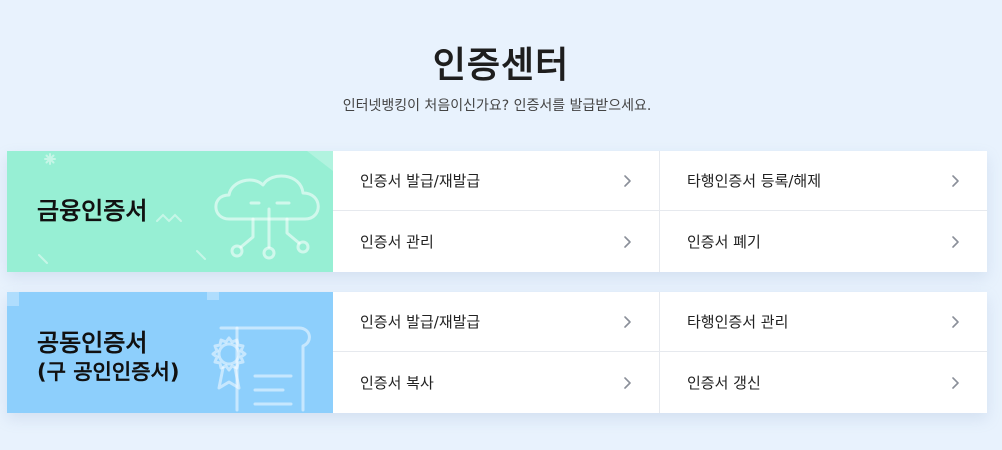  Describe the element at coordinates (92, 343) in the screenshot. I see `joint-certificate-title: 공동인증서` at that location.